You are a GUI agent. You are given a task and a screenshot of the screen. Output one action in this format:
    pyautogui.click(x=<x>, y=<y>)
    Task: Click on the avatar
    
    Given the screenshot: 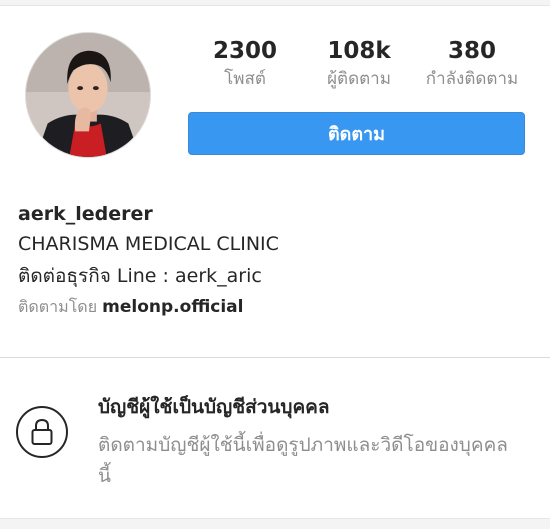 What is the action you would take?
    pyautogui.click(x=88, y=95)
    